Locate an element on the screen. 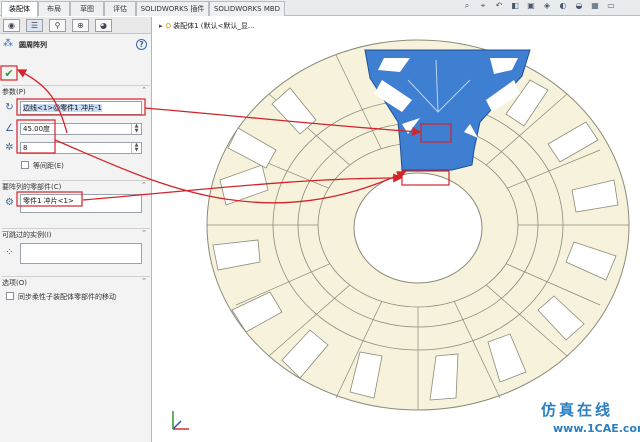 Image resolution: width=640 pixels, height=442 pixels. display-manager-icon: ◕ is located at coordinates (103, 25).